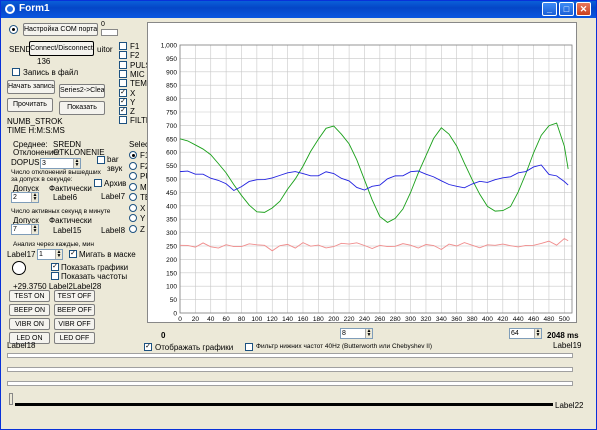  I want to click on select-radio-puls, so click(133, 176).